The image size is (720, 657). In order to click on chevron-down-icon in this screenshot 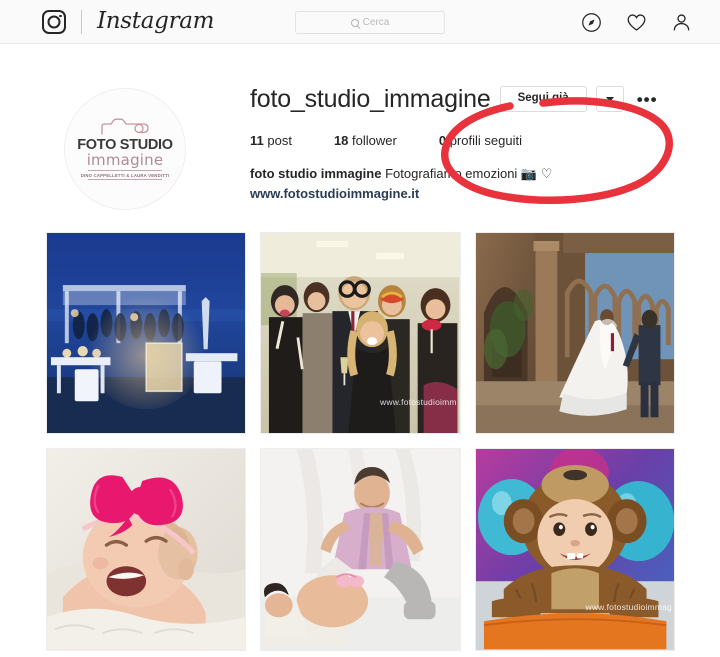, I will do `click(609, 99)`.